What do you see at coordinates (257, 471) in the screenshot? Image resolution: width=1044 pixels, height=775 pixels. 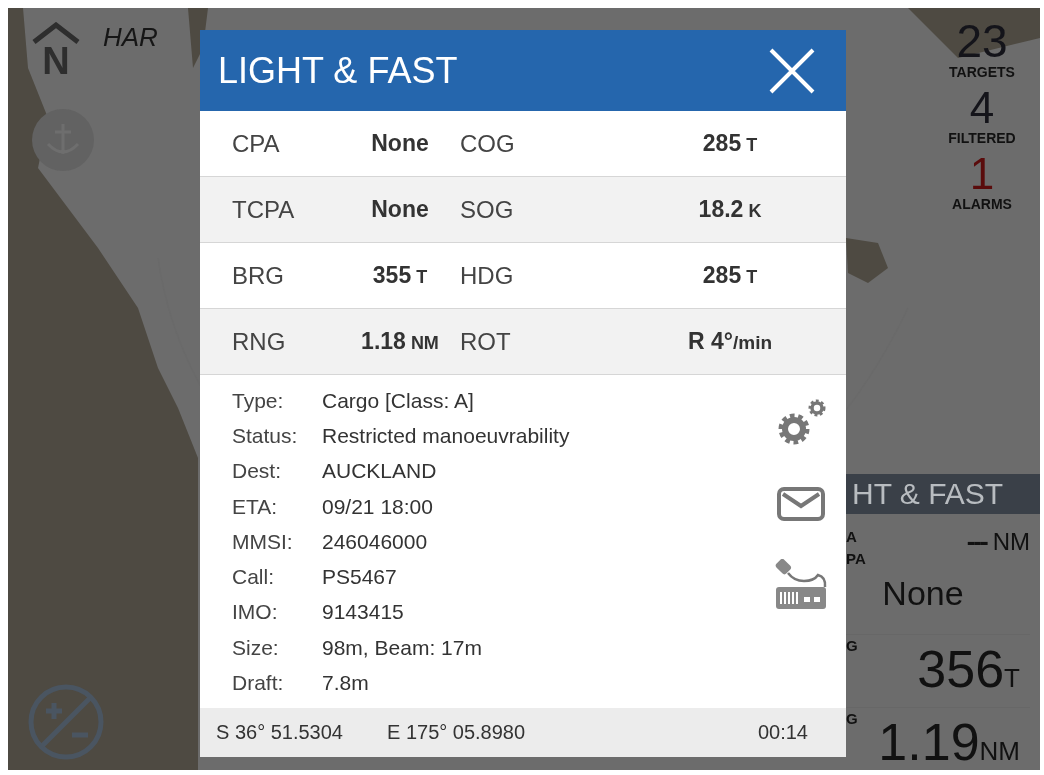 I see `detail-label: Dest:` at bounding box center [257, 471].